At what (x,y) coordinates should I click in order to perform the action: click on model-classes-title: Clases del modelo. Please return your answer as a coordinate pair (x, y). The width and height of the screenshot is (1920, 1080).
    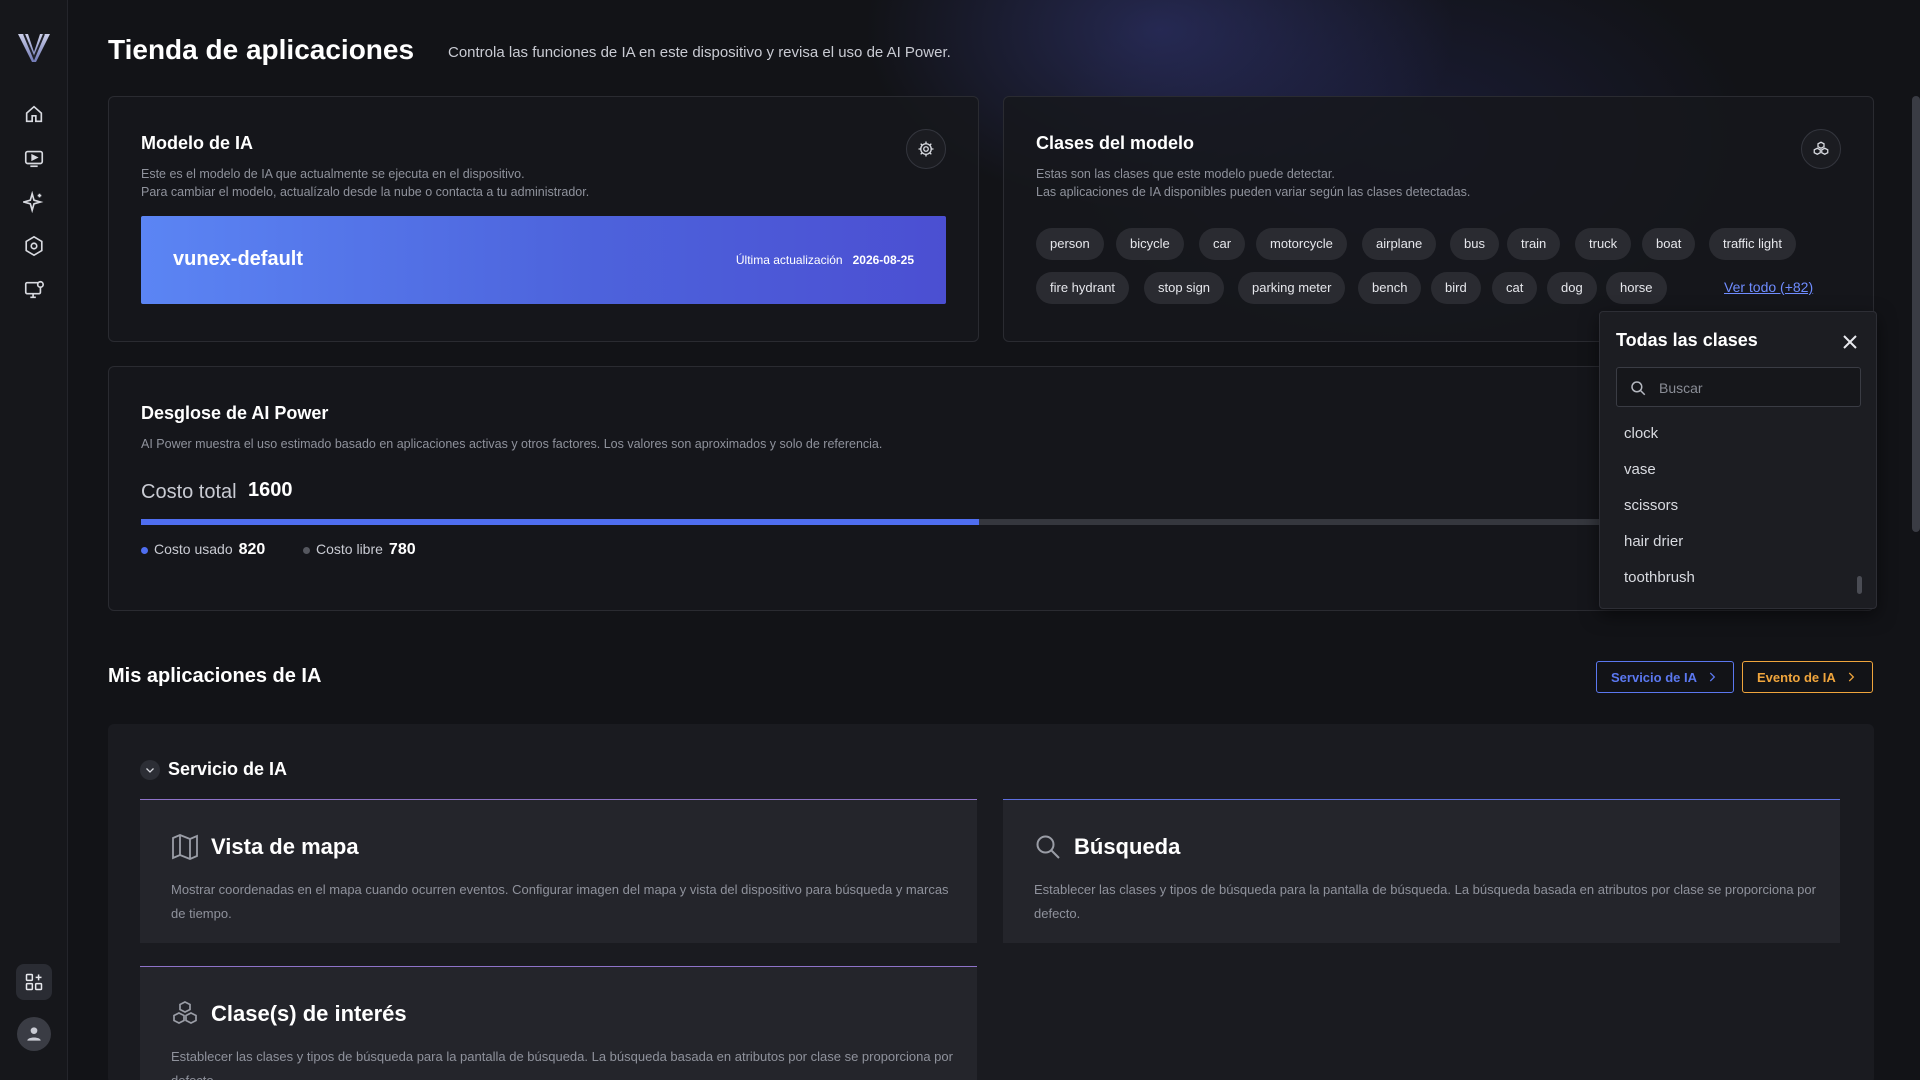
    Looking at the image, I should click on (1115, 143).